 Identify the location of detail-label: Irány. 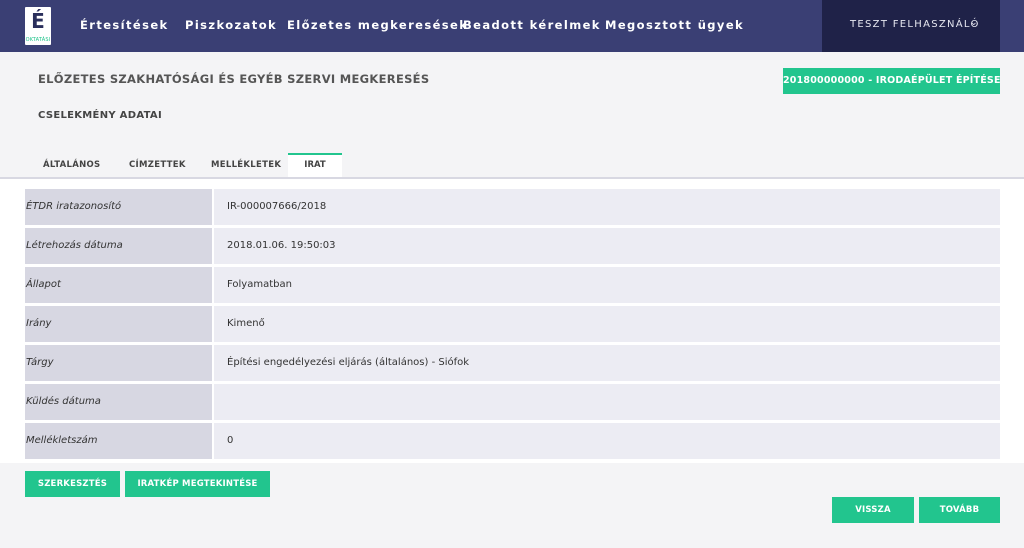
(118, 324).